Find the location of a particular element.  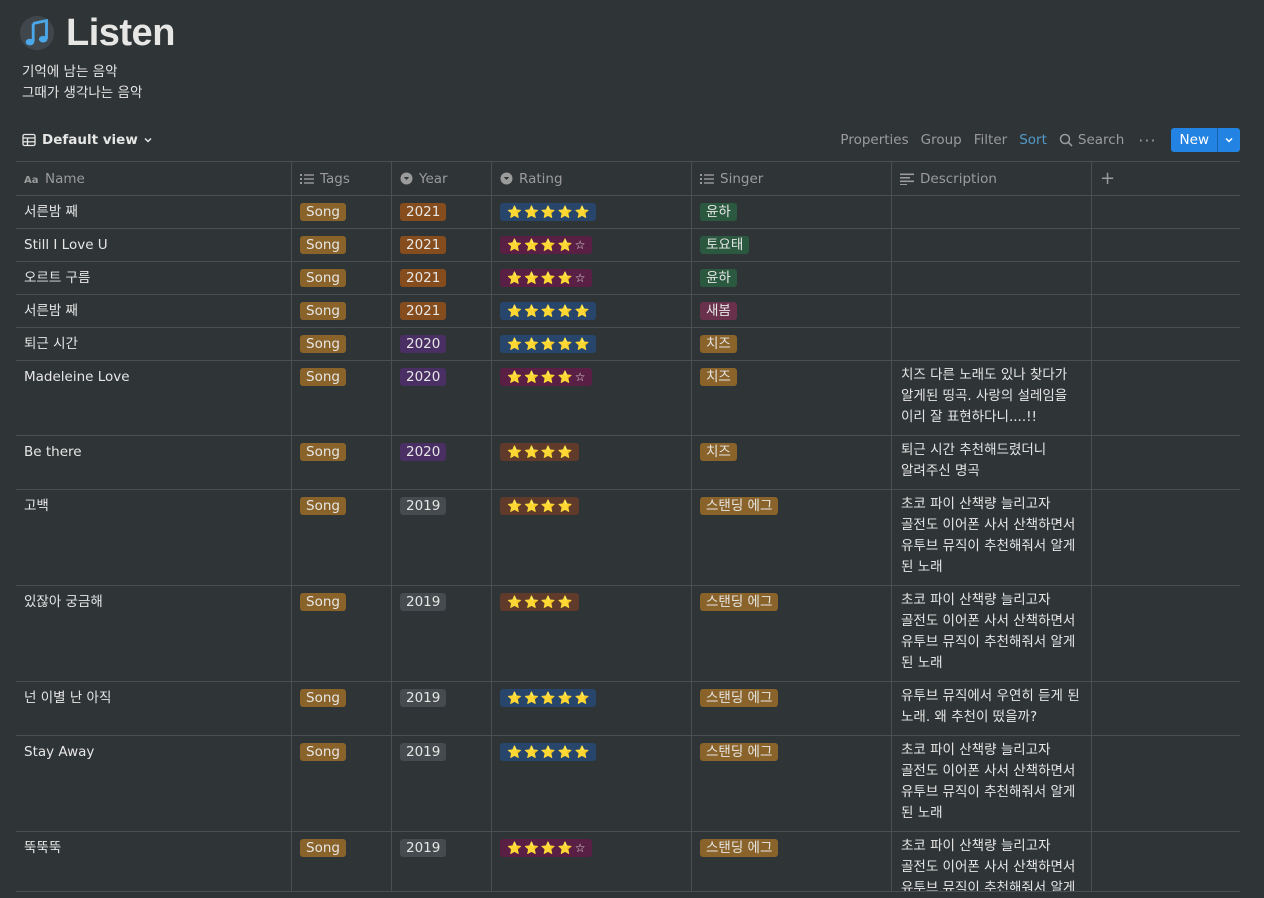

view-selector-button: Default view is located at coordinates (90, 140).